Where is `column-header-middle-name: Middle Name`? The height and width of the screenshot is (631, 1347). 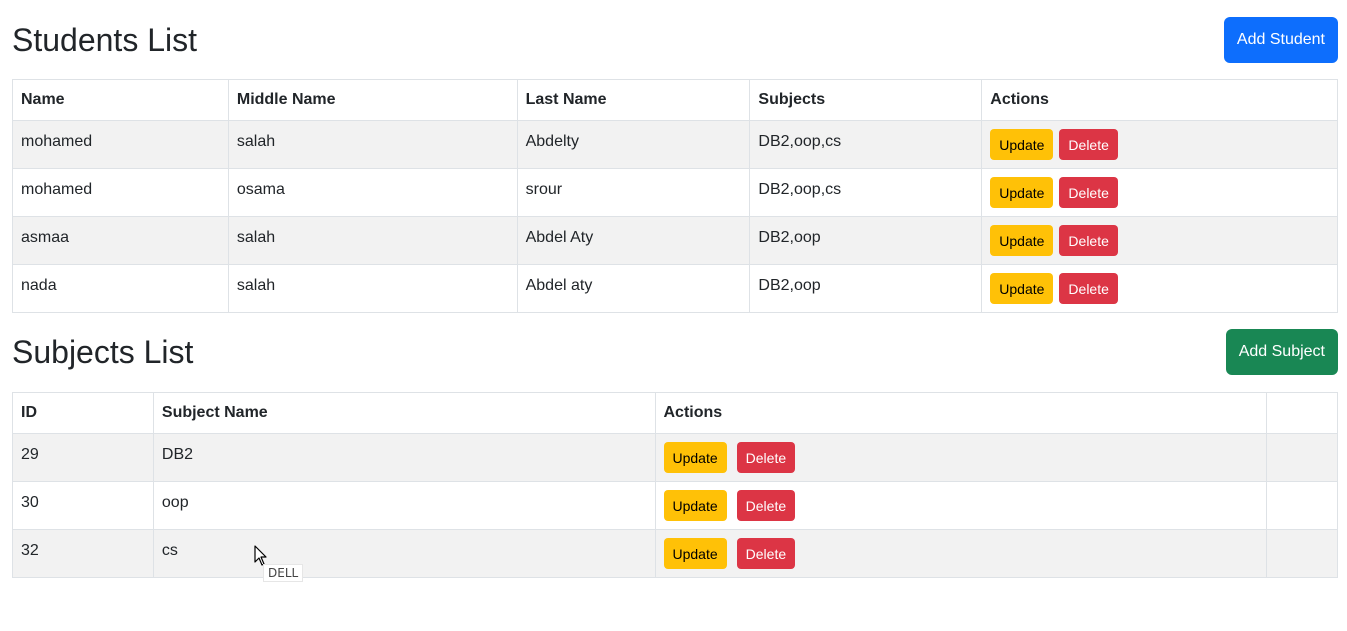 column-header-middle-name: Middle Name is located at coordinates (372, 100).